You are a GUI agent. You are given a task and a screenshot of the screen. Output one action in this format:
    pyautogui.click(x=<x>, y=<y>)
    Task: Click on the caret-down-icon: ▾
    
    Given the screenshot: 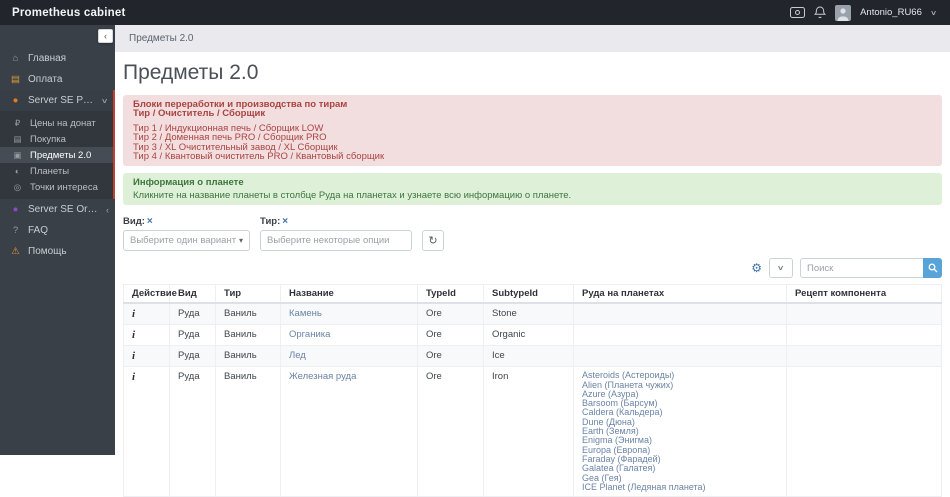 What is the action you would take?
    pyautogui.click(x=240, y=241)
    